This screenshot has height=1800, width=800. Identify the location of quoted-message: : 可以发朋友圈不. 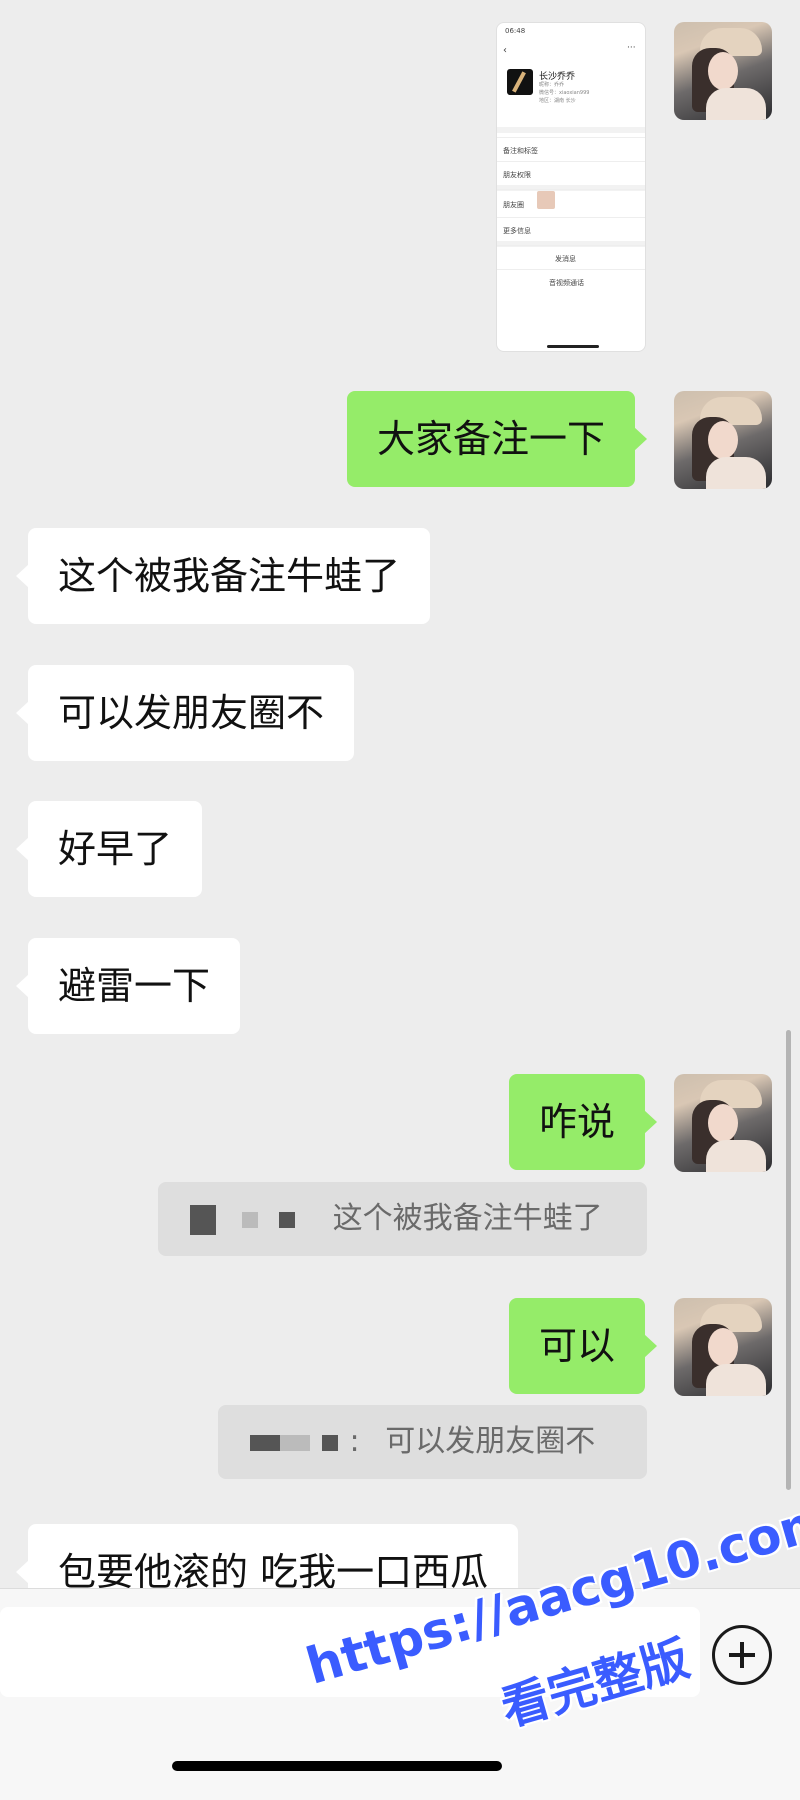
(432, 1442).